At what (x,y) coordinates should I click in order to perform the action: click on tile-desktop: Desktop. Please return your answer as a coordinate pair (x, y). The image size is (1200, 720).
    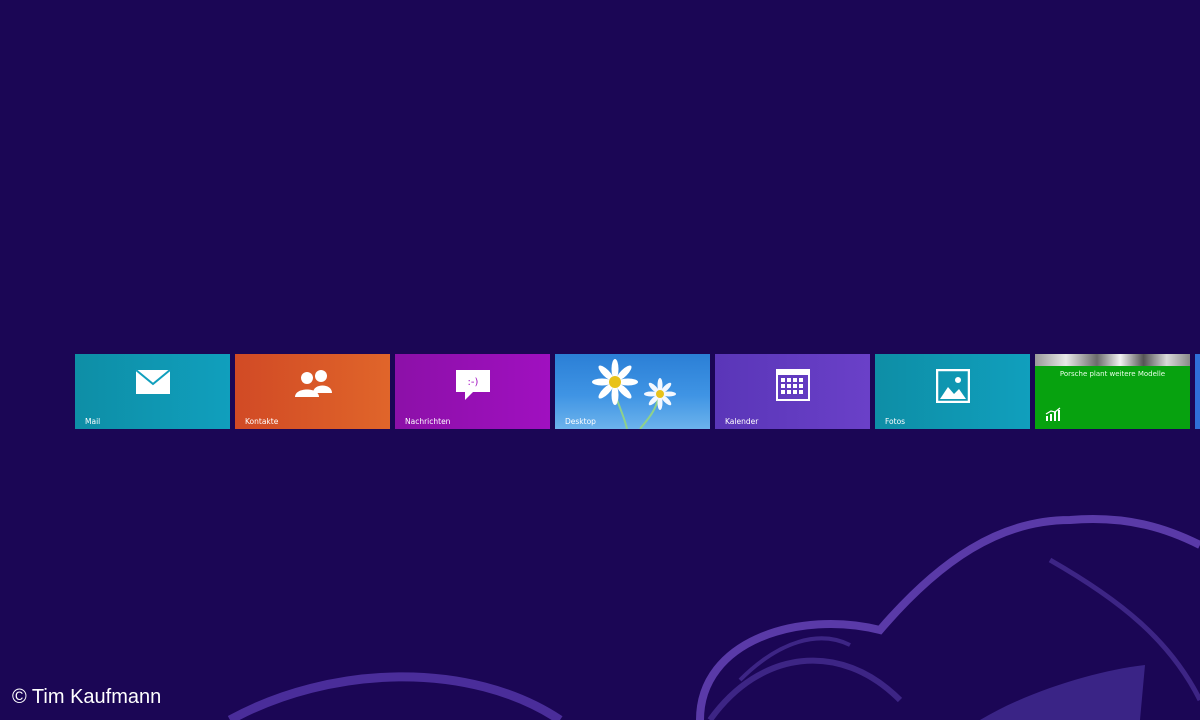
    Looking at the image, I should click on (632, 391).